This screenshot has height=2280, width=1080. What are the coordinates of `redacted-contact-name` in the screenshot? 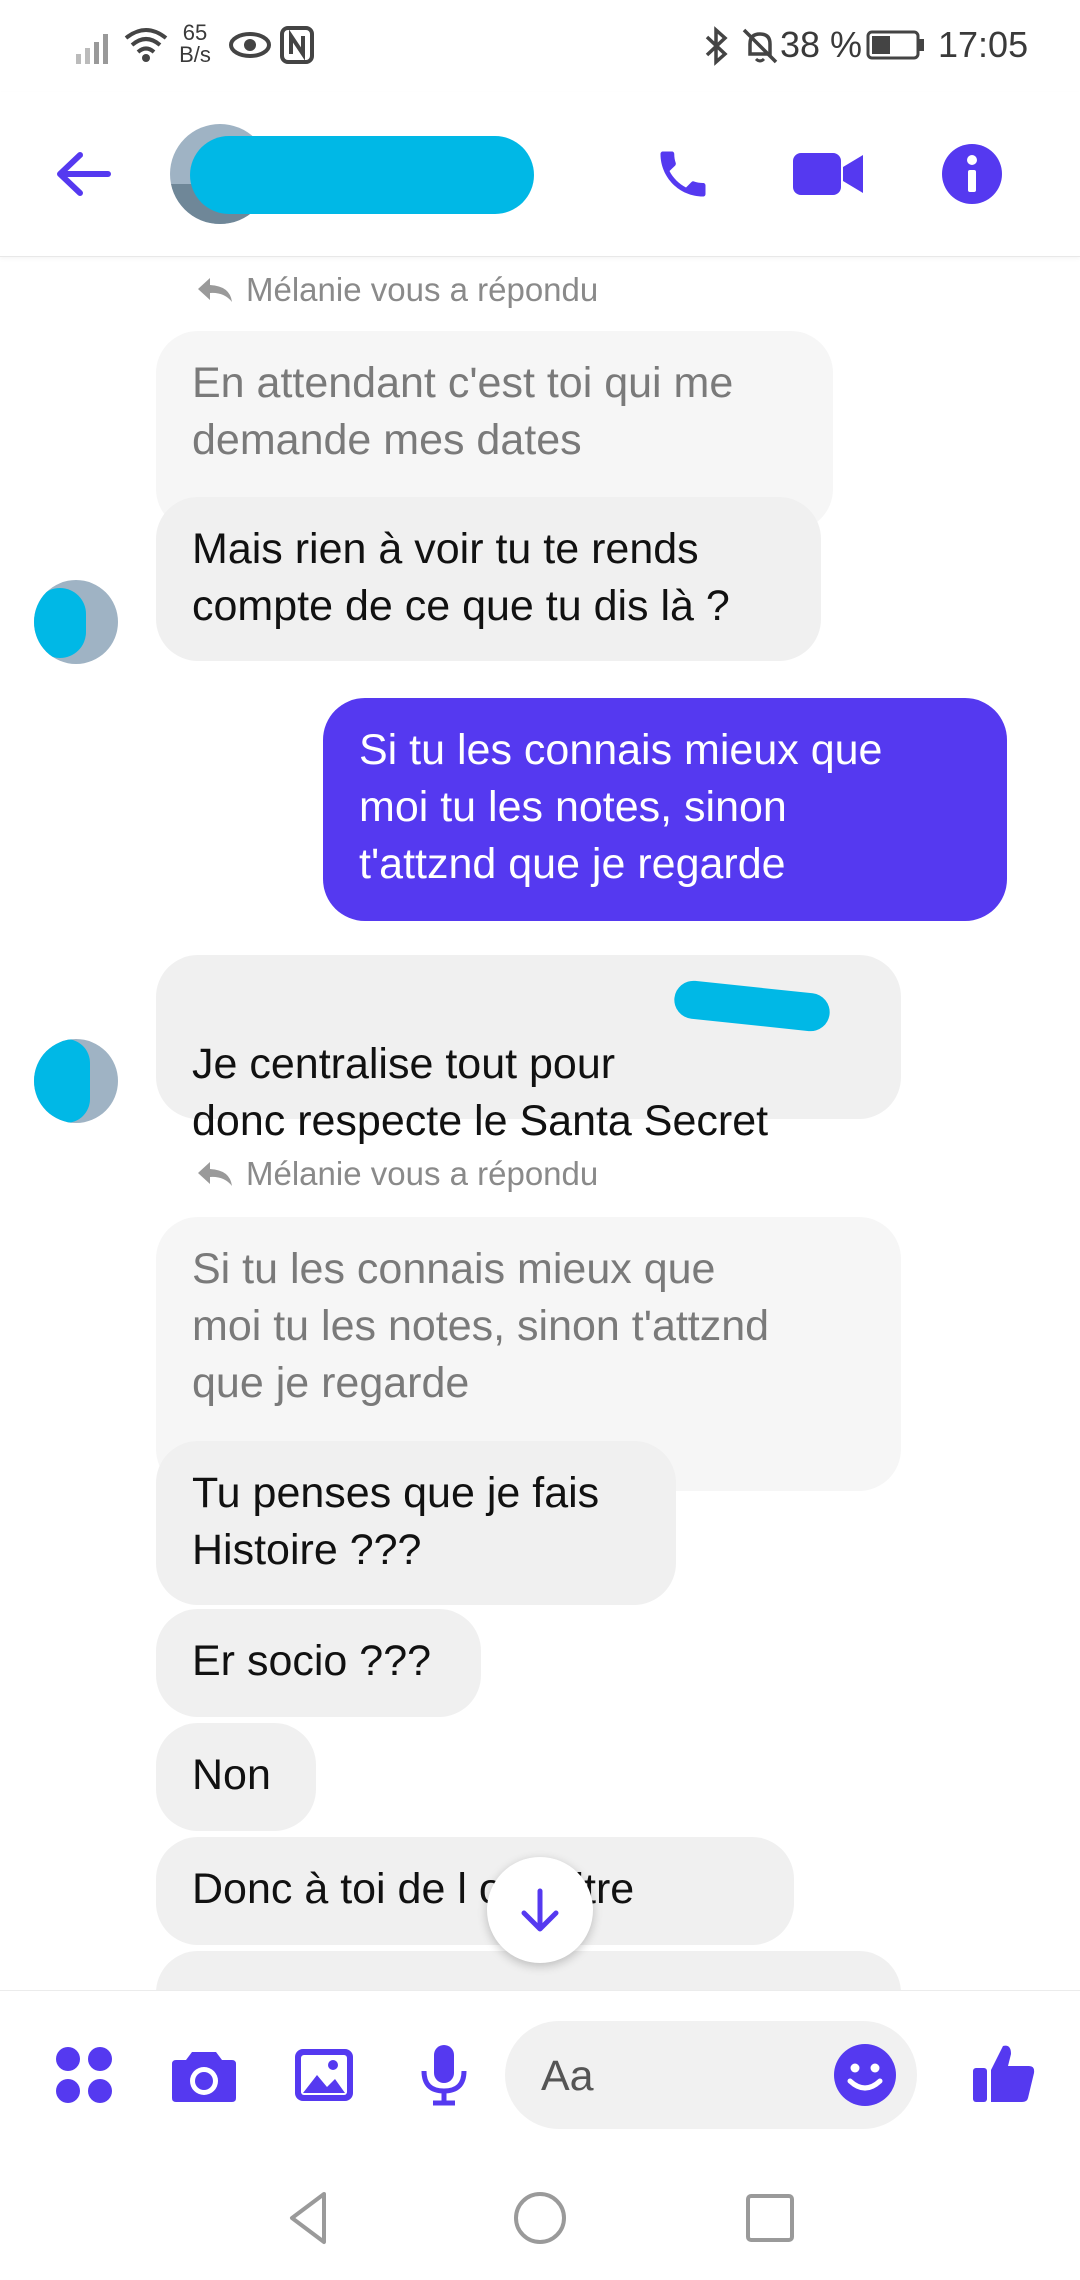 It's located at (362, 175).